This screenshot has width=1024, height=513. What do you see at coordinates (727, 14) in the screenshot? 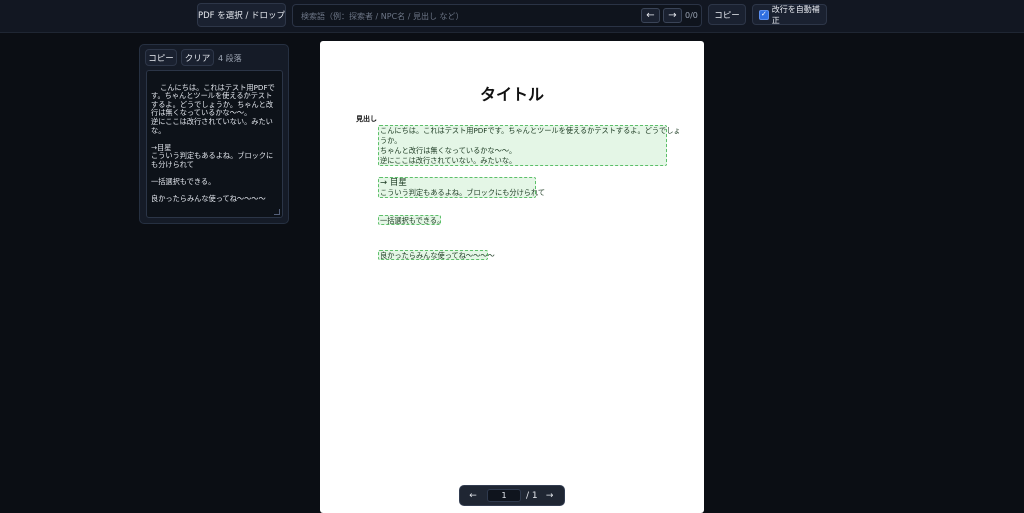
I see `copy-button: コピー` at bounding box center [727, 14].